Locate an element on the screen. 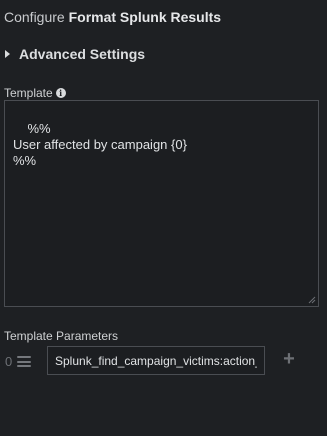 Image resolution: width=327 pixels, height=436 pixels. caret-right-icon is located at coordinates (7, 54).